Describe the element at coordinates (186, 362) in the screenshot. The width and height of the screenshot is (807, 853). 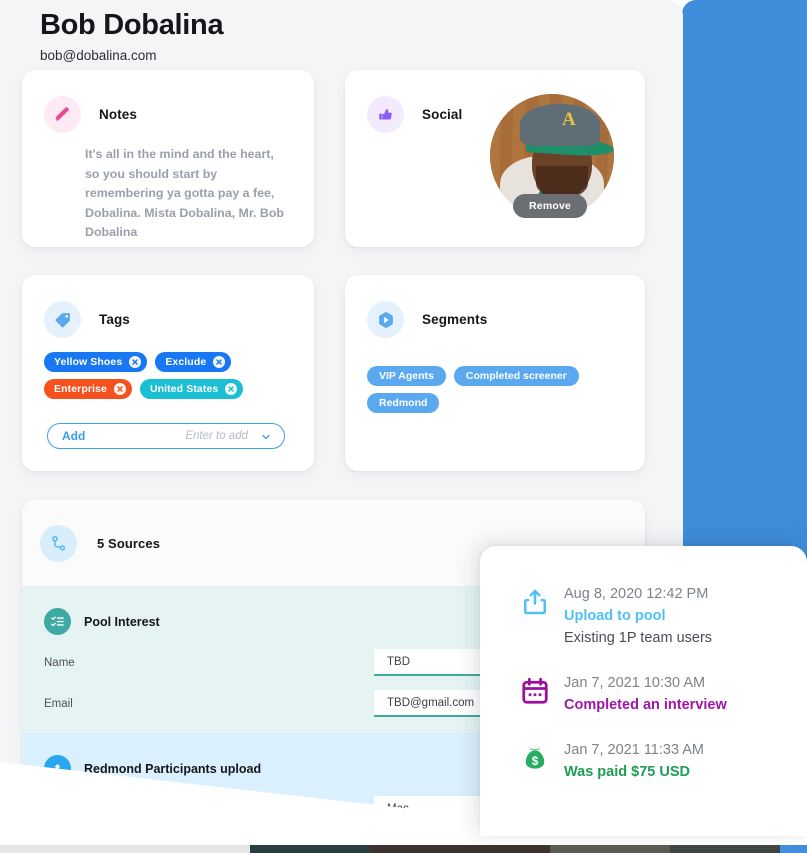
I see `tag-pill-label: Exclude` at that location.